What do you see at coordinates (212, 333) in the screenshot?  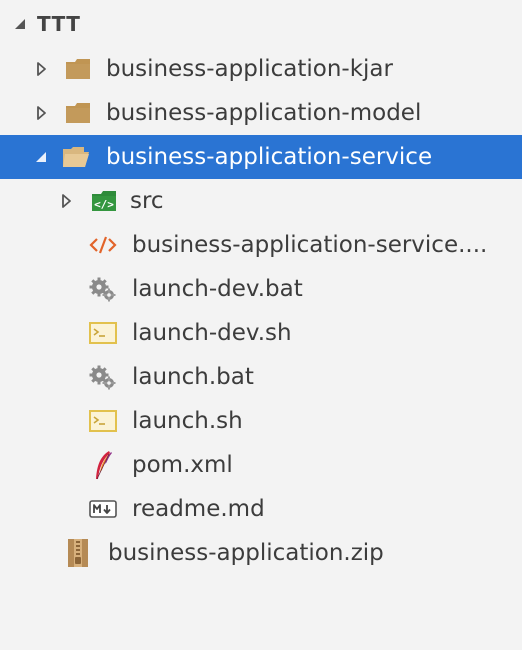 I see `tree-item-label: launch-dev.sh` at bounding box center [212, 333].